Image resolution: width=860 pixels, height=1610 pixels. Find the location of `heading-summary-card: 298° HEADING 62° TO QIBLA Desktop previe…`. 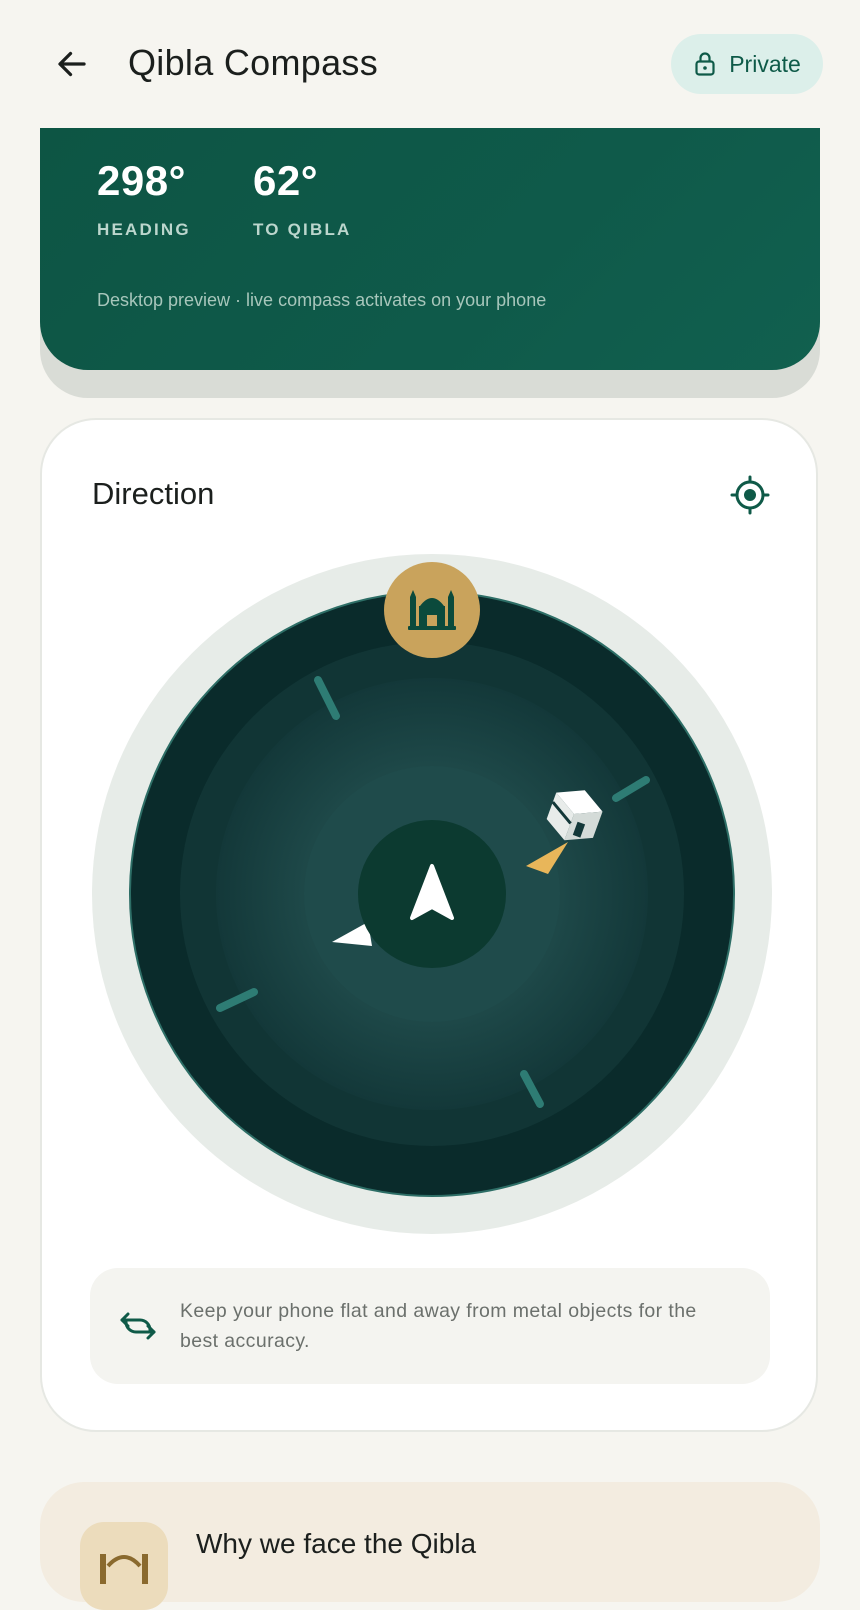

heading-summary-card: 298° HEADING 62° TO QIBLA Desktop previe… is located at coordinates (430, 249).